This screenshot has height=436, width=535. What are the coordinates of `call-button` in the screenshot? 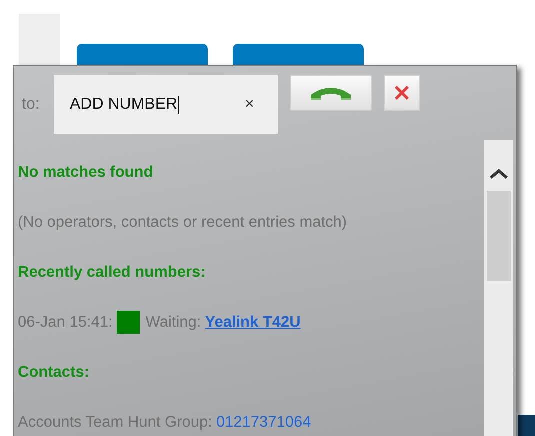 It's located at (331, 93).